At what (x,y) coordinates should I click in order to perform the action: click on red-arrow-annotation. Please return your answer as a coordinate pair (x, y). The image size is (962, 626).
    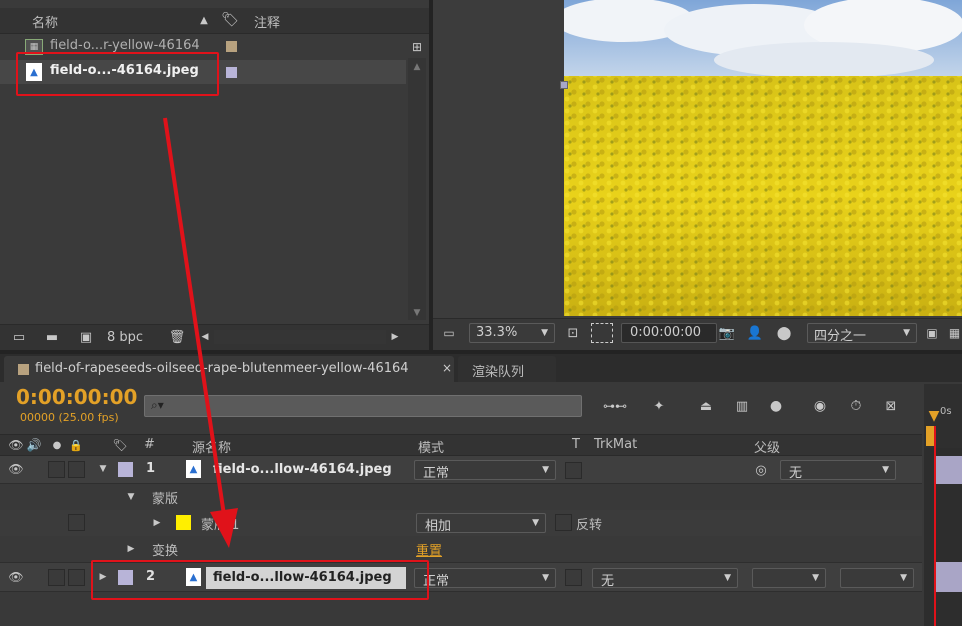
    Looking at the image, I should click on (200, 332).